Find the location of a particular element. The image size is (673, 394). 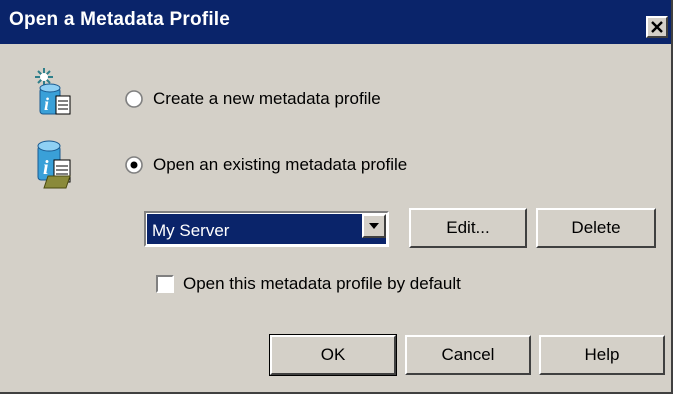

profile-select-selection: My Server is located at coordinates (266, 229).